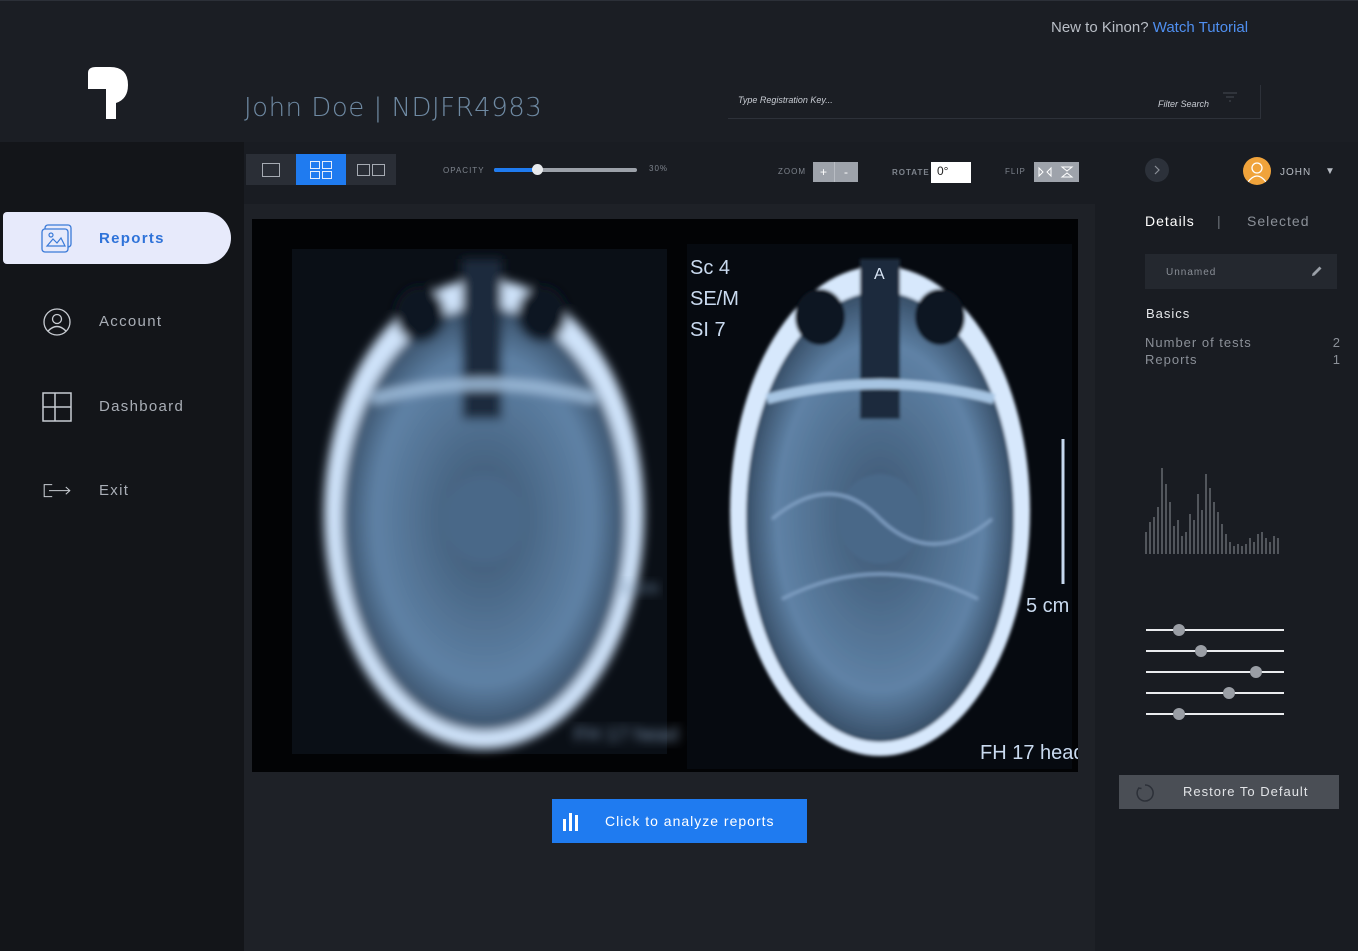 Image resolution: width=1358 pixels, height=951 pixels. I want to click on patient-title: John Doe | NDJFR4983, so click(393, 108).